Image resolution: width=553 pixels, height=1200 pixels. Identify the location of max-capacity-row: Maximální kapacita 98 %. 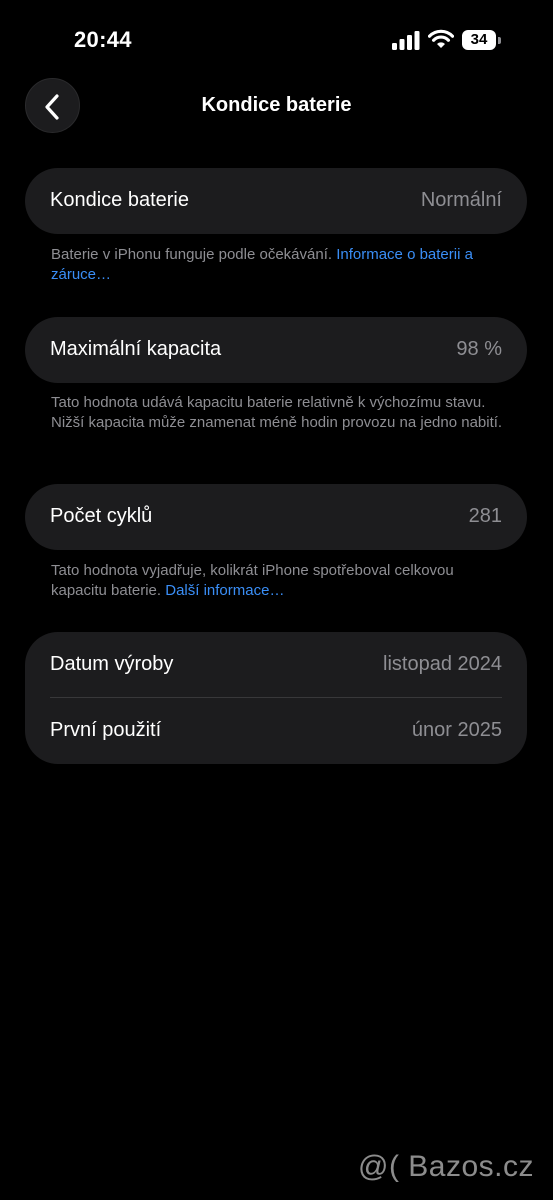
(276, 350).